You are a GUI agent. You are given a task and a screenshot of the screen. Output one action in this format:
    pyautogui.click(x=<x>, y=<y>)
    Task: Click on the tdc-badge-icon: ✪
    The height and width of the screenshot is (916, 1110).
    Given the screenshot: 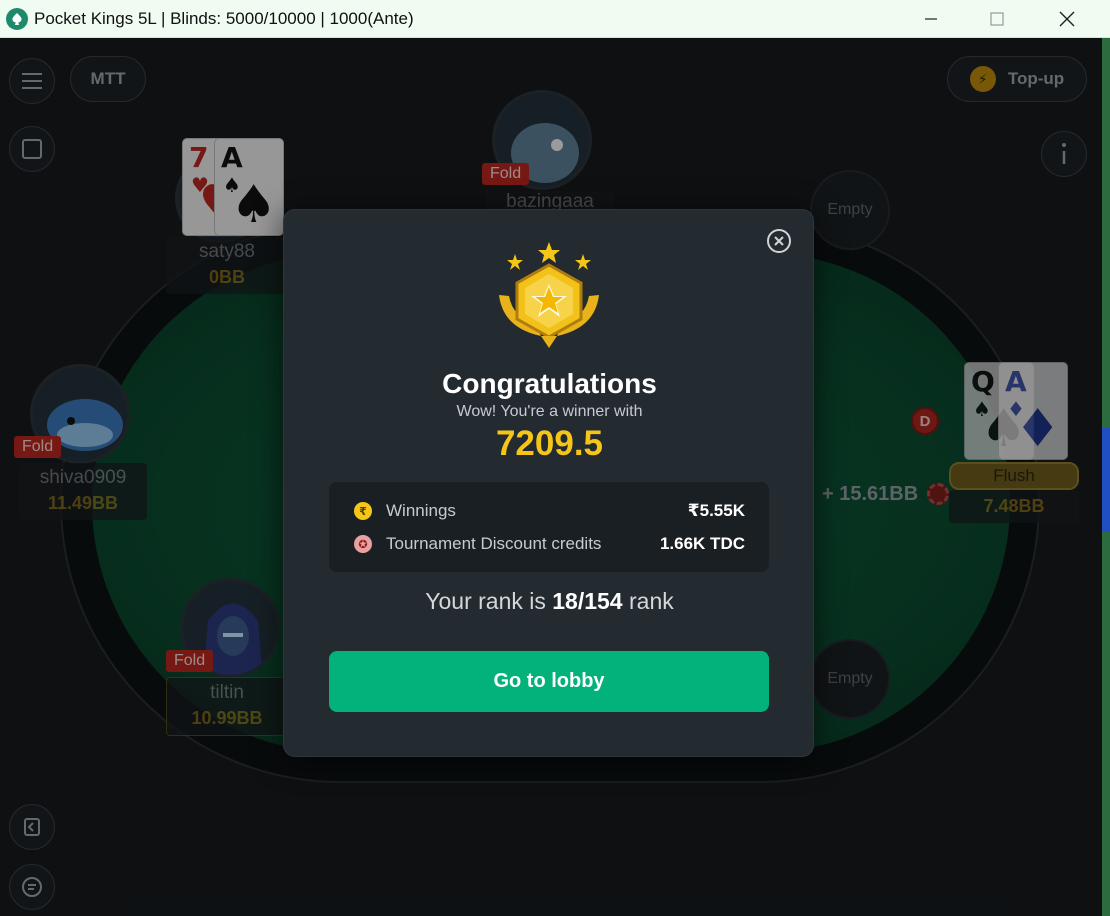 What is the action you would take?
    pyautogui.click(x=363, y=544)
    